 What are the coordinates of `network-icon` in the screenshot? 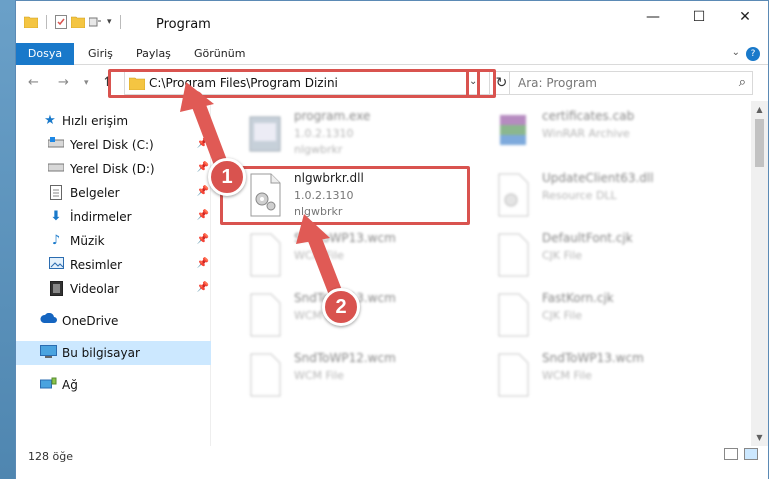 It's located at (48, 385).